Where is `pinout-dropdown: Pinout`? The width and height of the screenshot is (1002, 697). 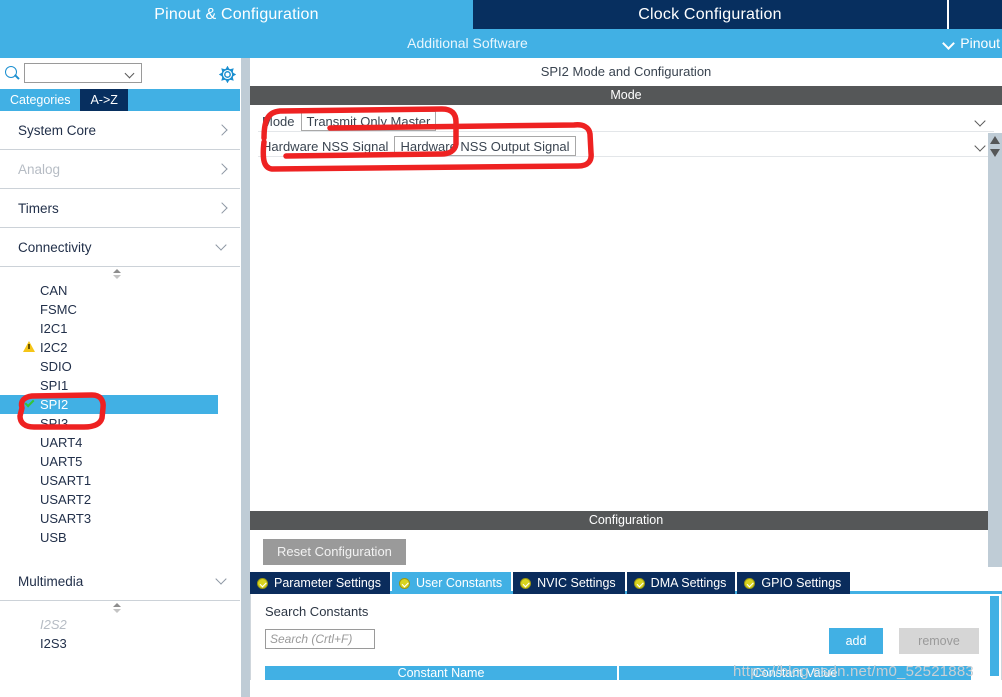 pinout-dropdown: Pinout is located at coordinates (972, 43).